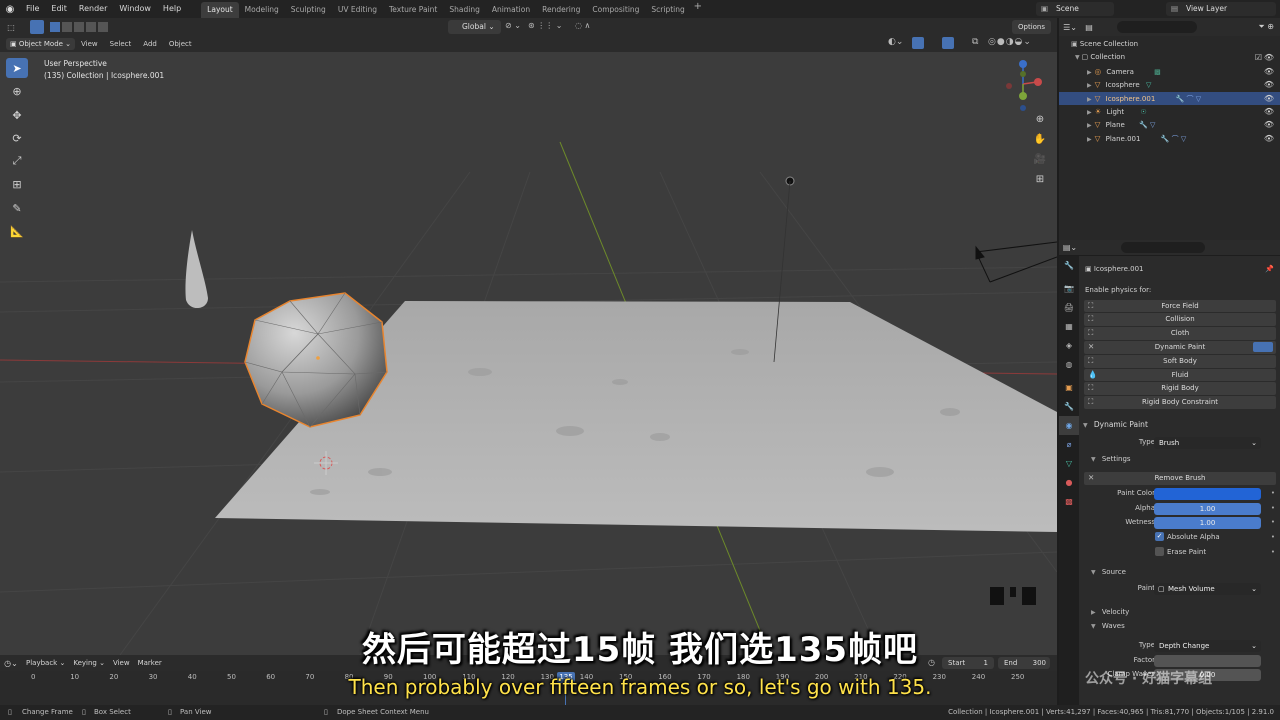 The image size is (1280, 720). Describe the element at coordinates (1159, 536) in the screenshot. I see `absolute-alpha-checkbox: ✓` at that location.